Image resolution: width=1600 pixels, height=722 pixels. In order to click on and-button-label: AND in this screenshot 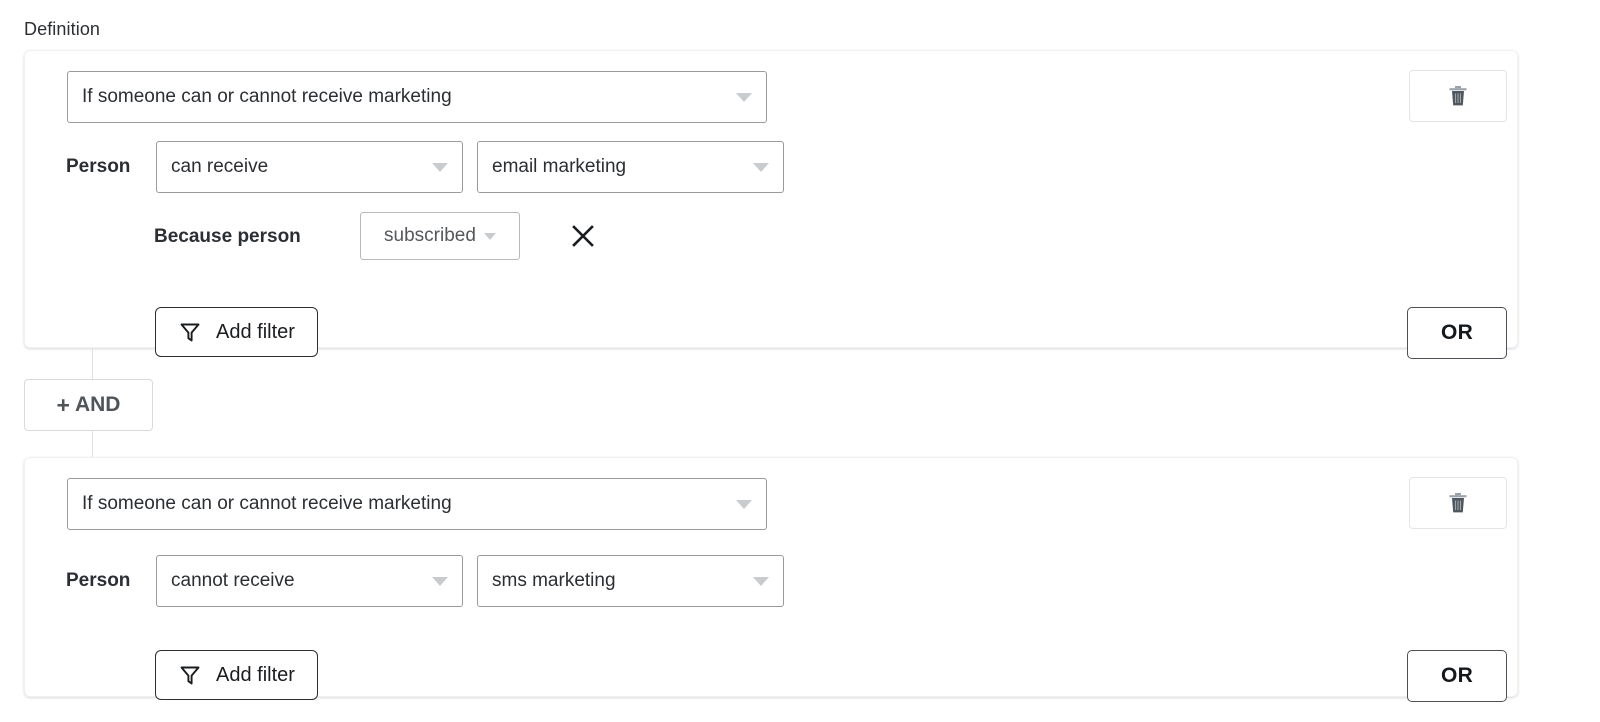, I will do `click(97, 404)`.